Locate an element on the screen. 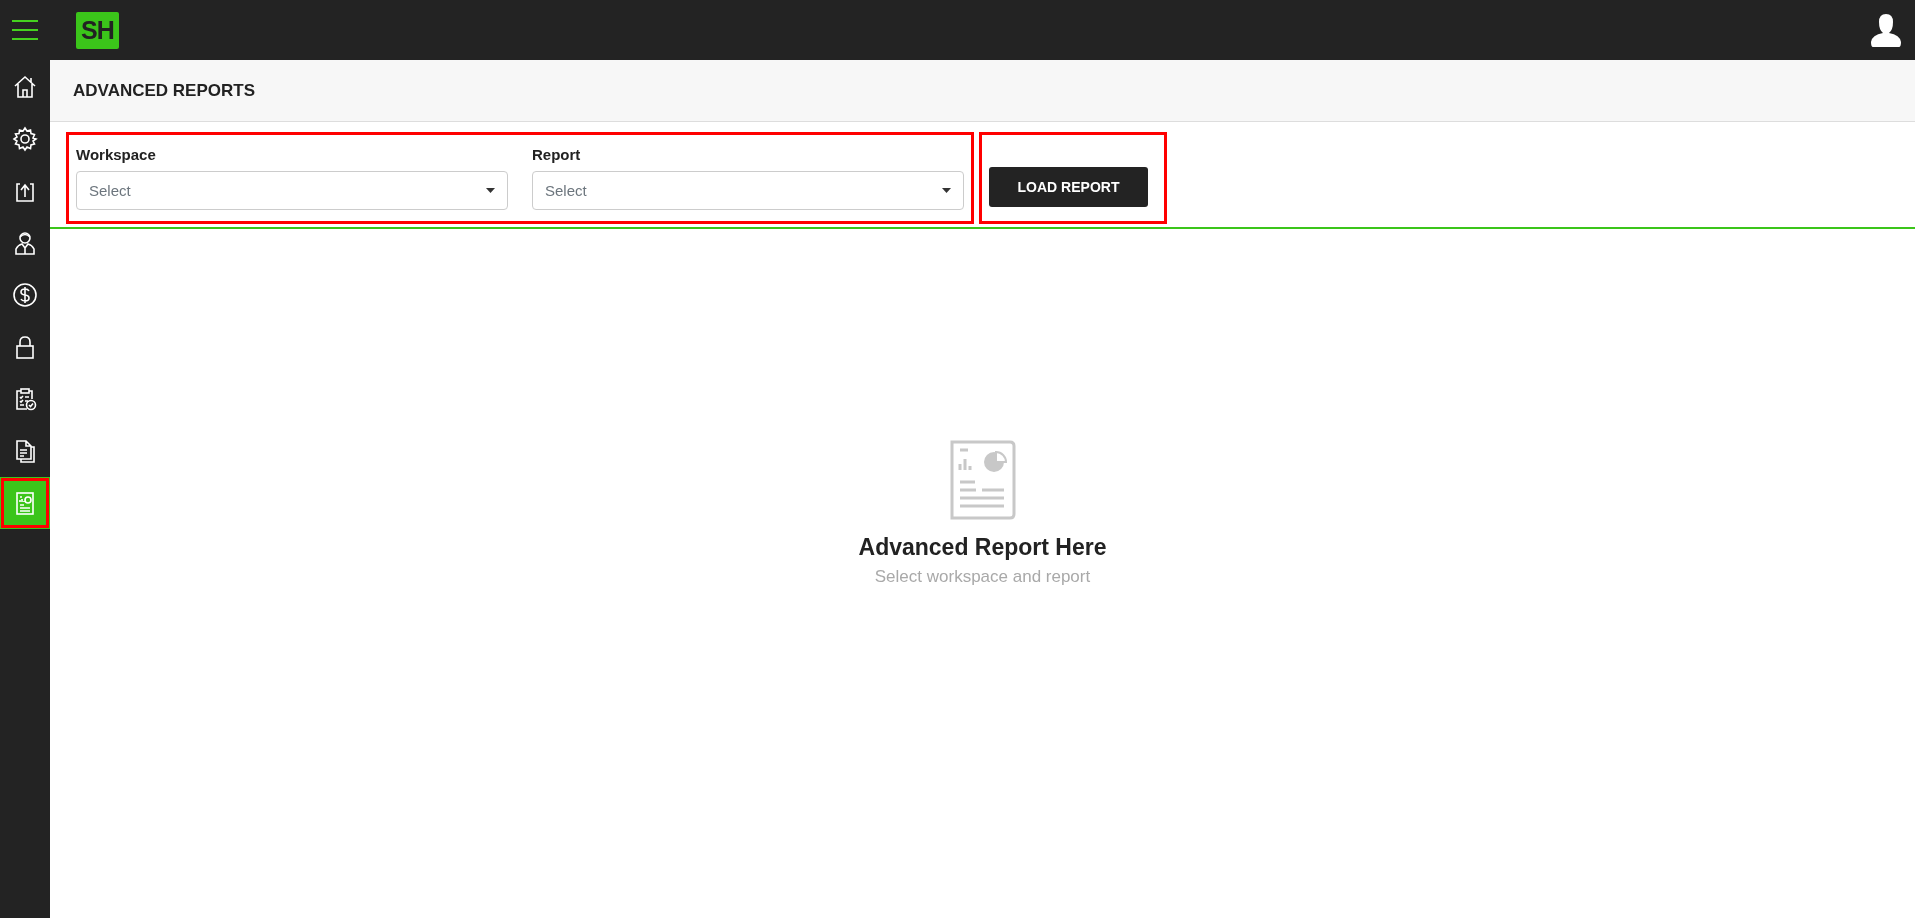  field-label: Report is located at coordinates (557, 154).